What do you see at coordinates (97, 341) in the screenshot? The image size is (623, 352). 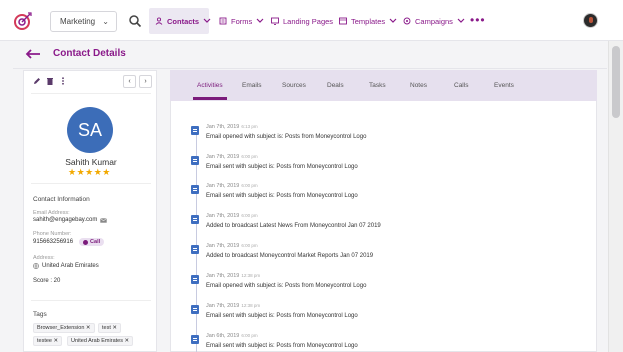 I see `tag-label: United Arab Emirates` at bounding box center [97, 341].